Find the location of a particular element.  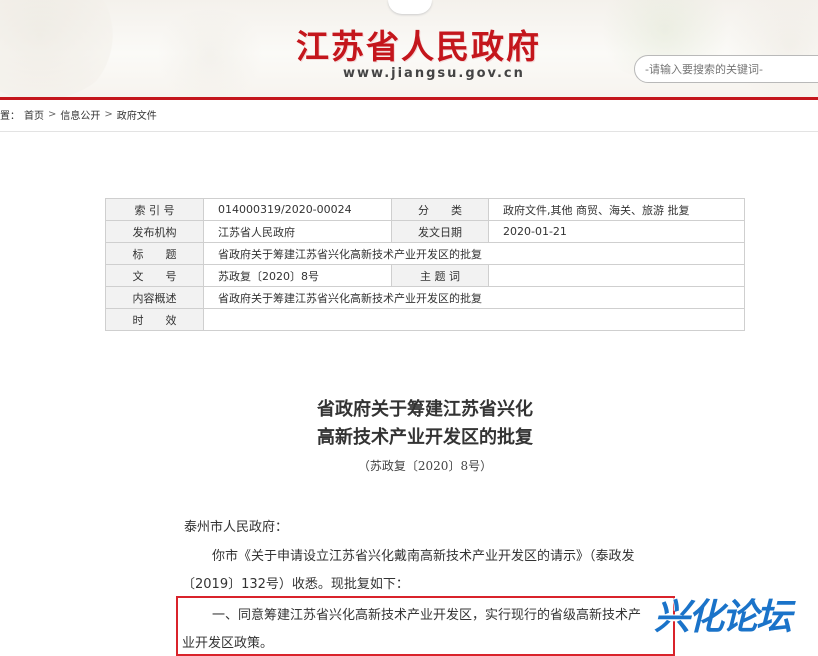

title-label: 标 题 is located at coordinates (154, 253).